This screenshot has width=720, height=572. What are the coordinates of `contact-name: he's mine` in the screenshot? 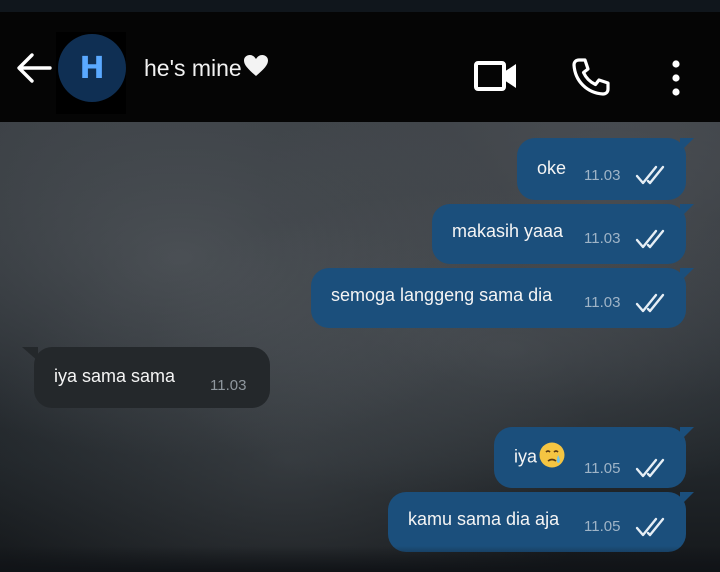 It's located at (193, 68).